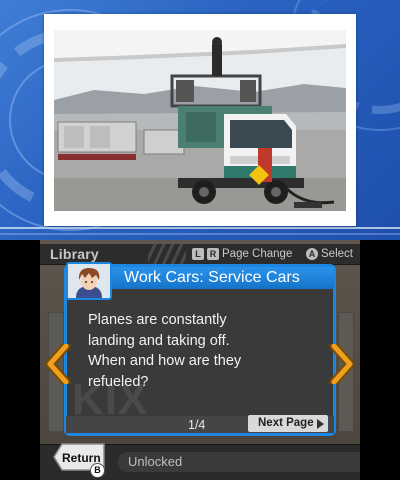 The height and width of the screenshot is (480, 400). I want to click on body-line: refueled?, so click(118, 381).